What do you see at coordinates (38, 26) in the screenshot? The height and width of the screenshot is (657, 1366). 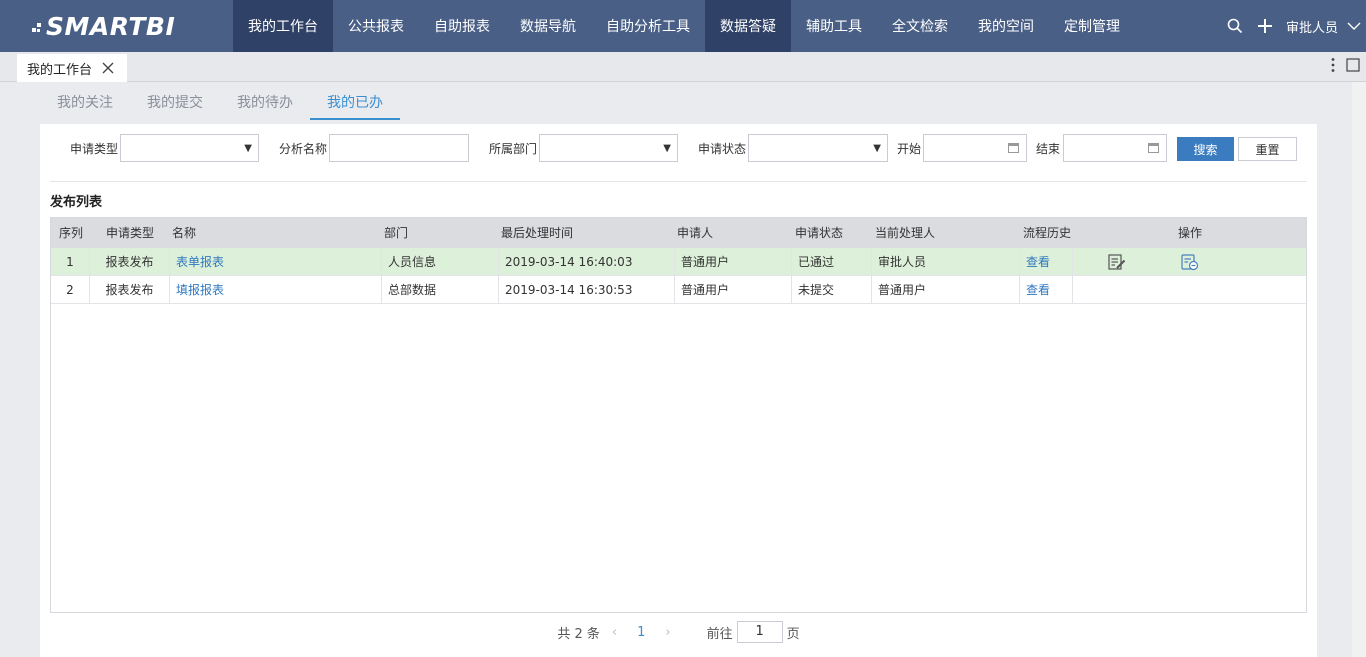 I see `logo-mark-icon` at bounding box center [38, 26].